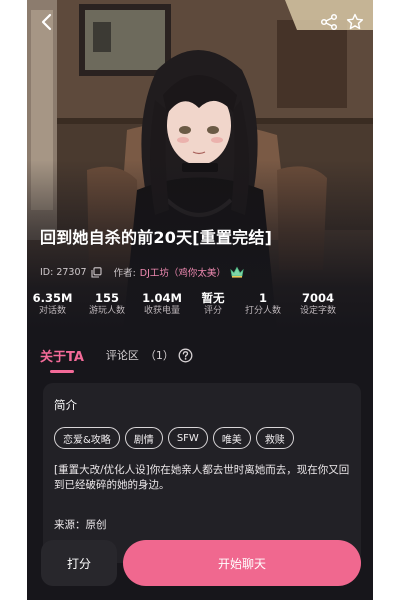 The image size is (400, 600). What do you see at coordinates (317, 311) in the screenshot?
I see `stat-label: 设定字数` at bounding box center [317, 311].